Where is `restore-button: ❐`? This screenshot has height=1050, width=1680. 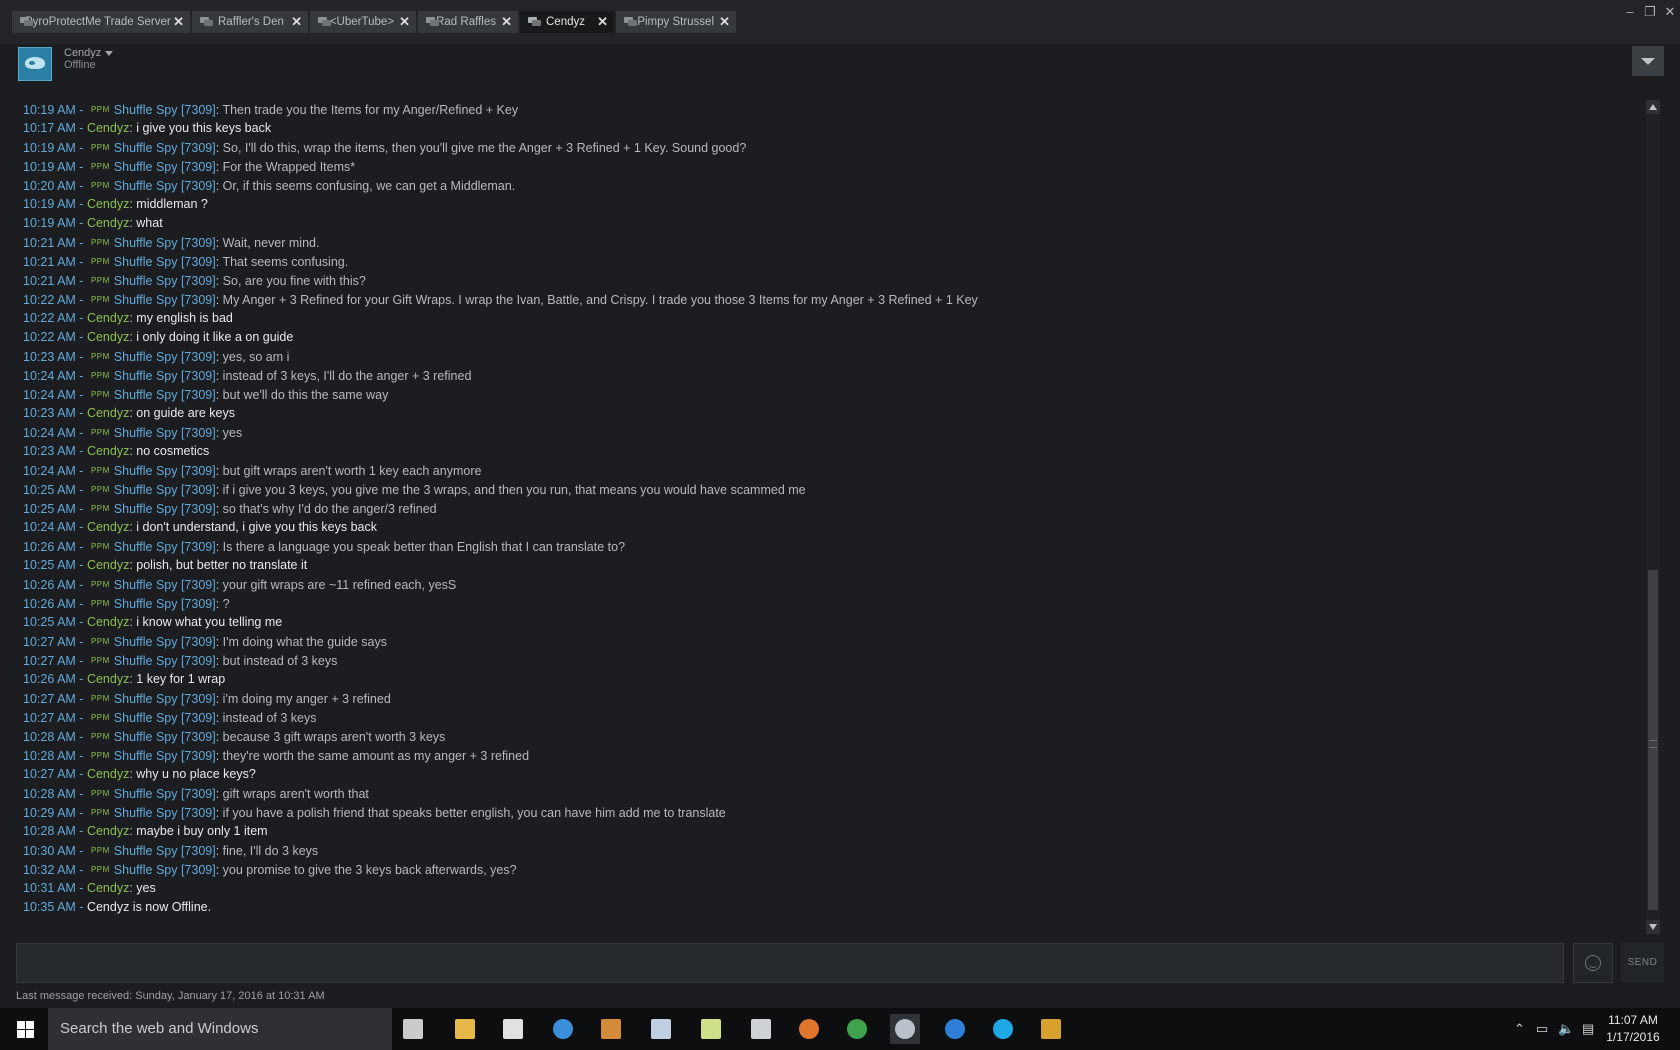 restore-button: ❐ is located at coordinates (1650, 12).